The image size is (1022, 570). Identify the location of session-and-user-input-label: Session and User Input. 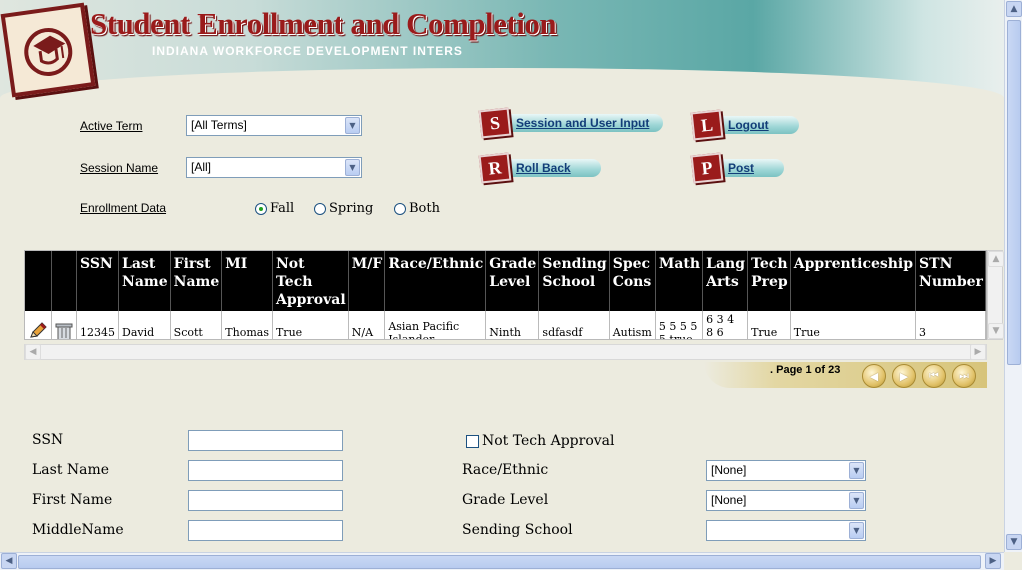
(585, 123).